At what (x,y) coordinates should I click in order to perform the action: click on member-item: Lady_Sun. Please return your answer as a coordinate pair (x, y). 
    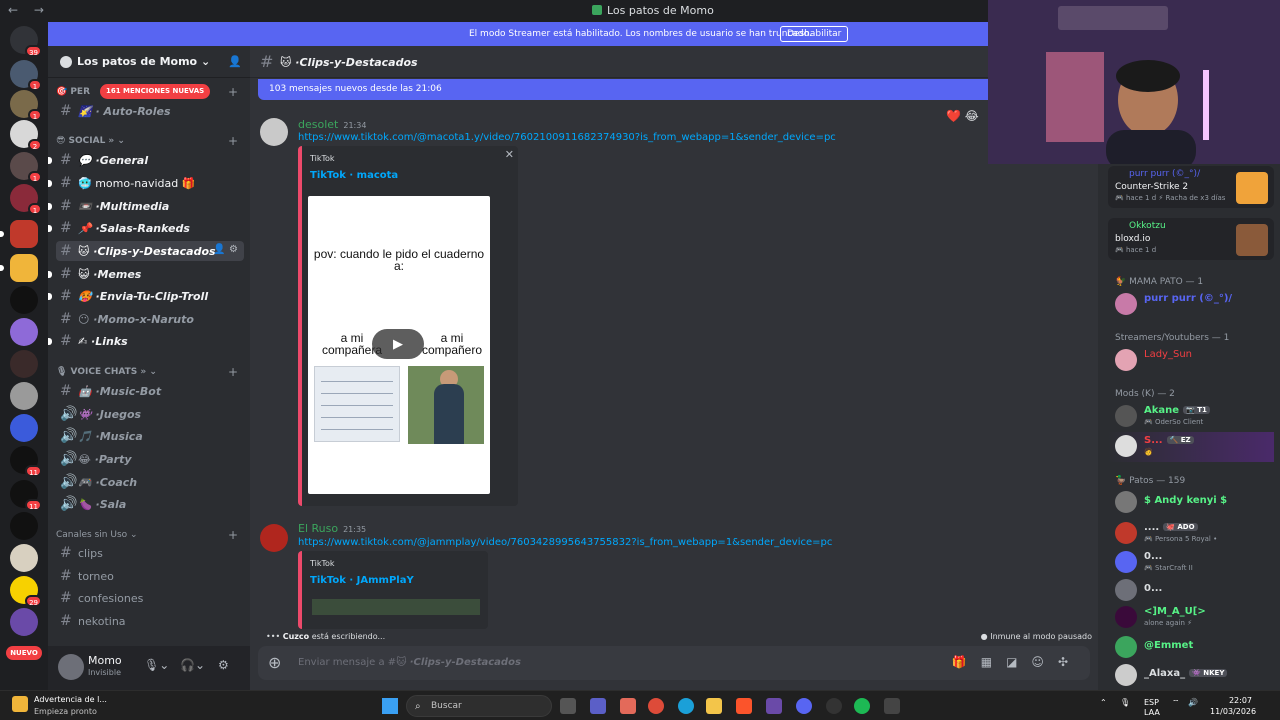
    Looking at the image, I should click on (1191, 361).